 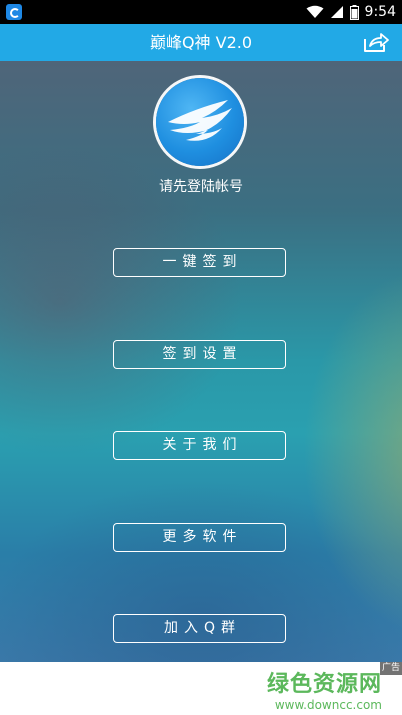 I want to click on watermark: 绿色资源网 www.downcc.com, so click(x=324, y=689).